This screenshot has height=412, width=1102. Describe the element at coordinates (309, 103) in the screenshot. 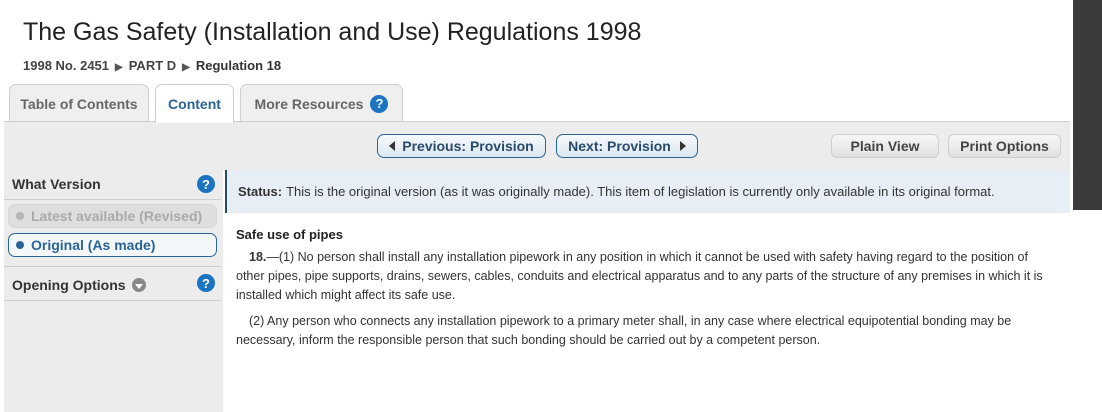

I see `tab-label: More Resources` at that location.